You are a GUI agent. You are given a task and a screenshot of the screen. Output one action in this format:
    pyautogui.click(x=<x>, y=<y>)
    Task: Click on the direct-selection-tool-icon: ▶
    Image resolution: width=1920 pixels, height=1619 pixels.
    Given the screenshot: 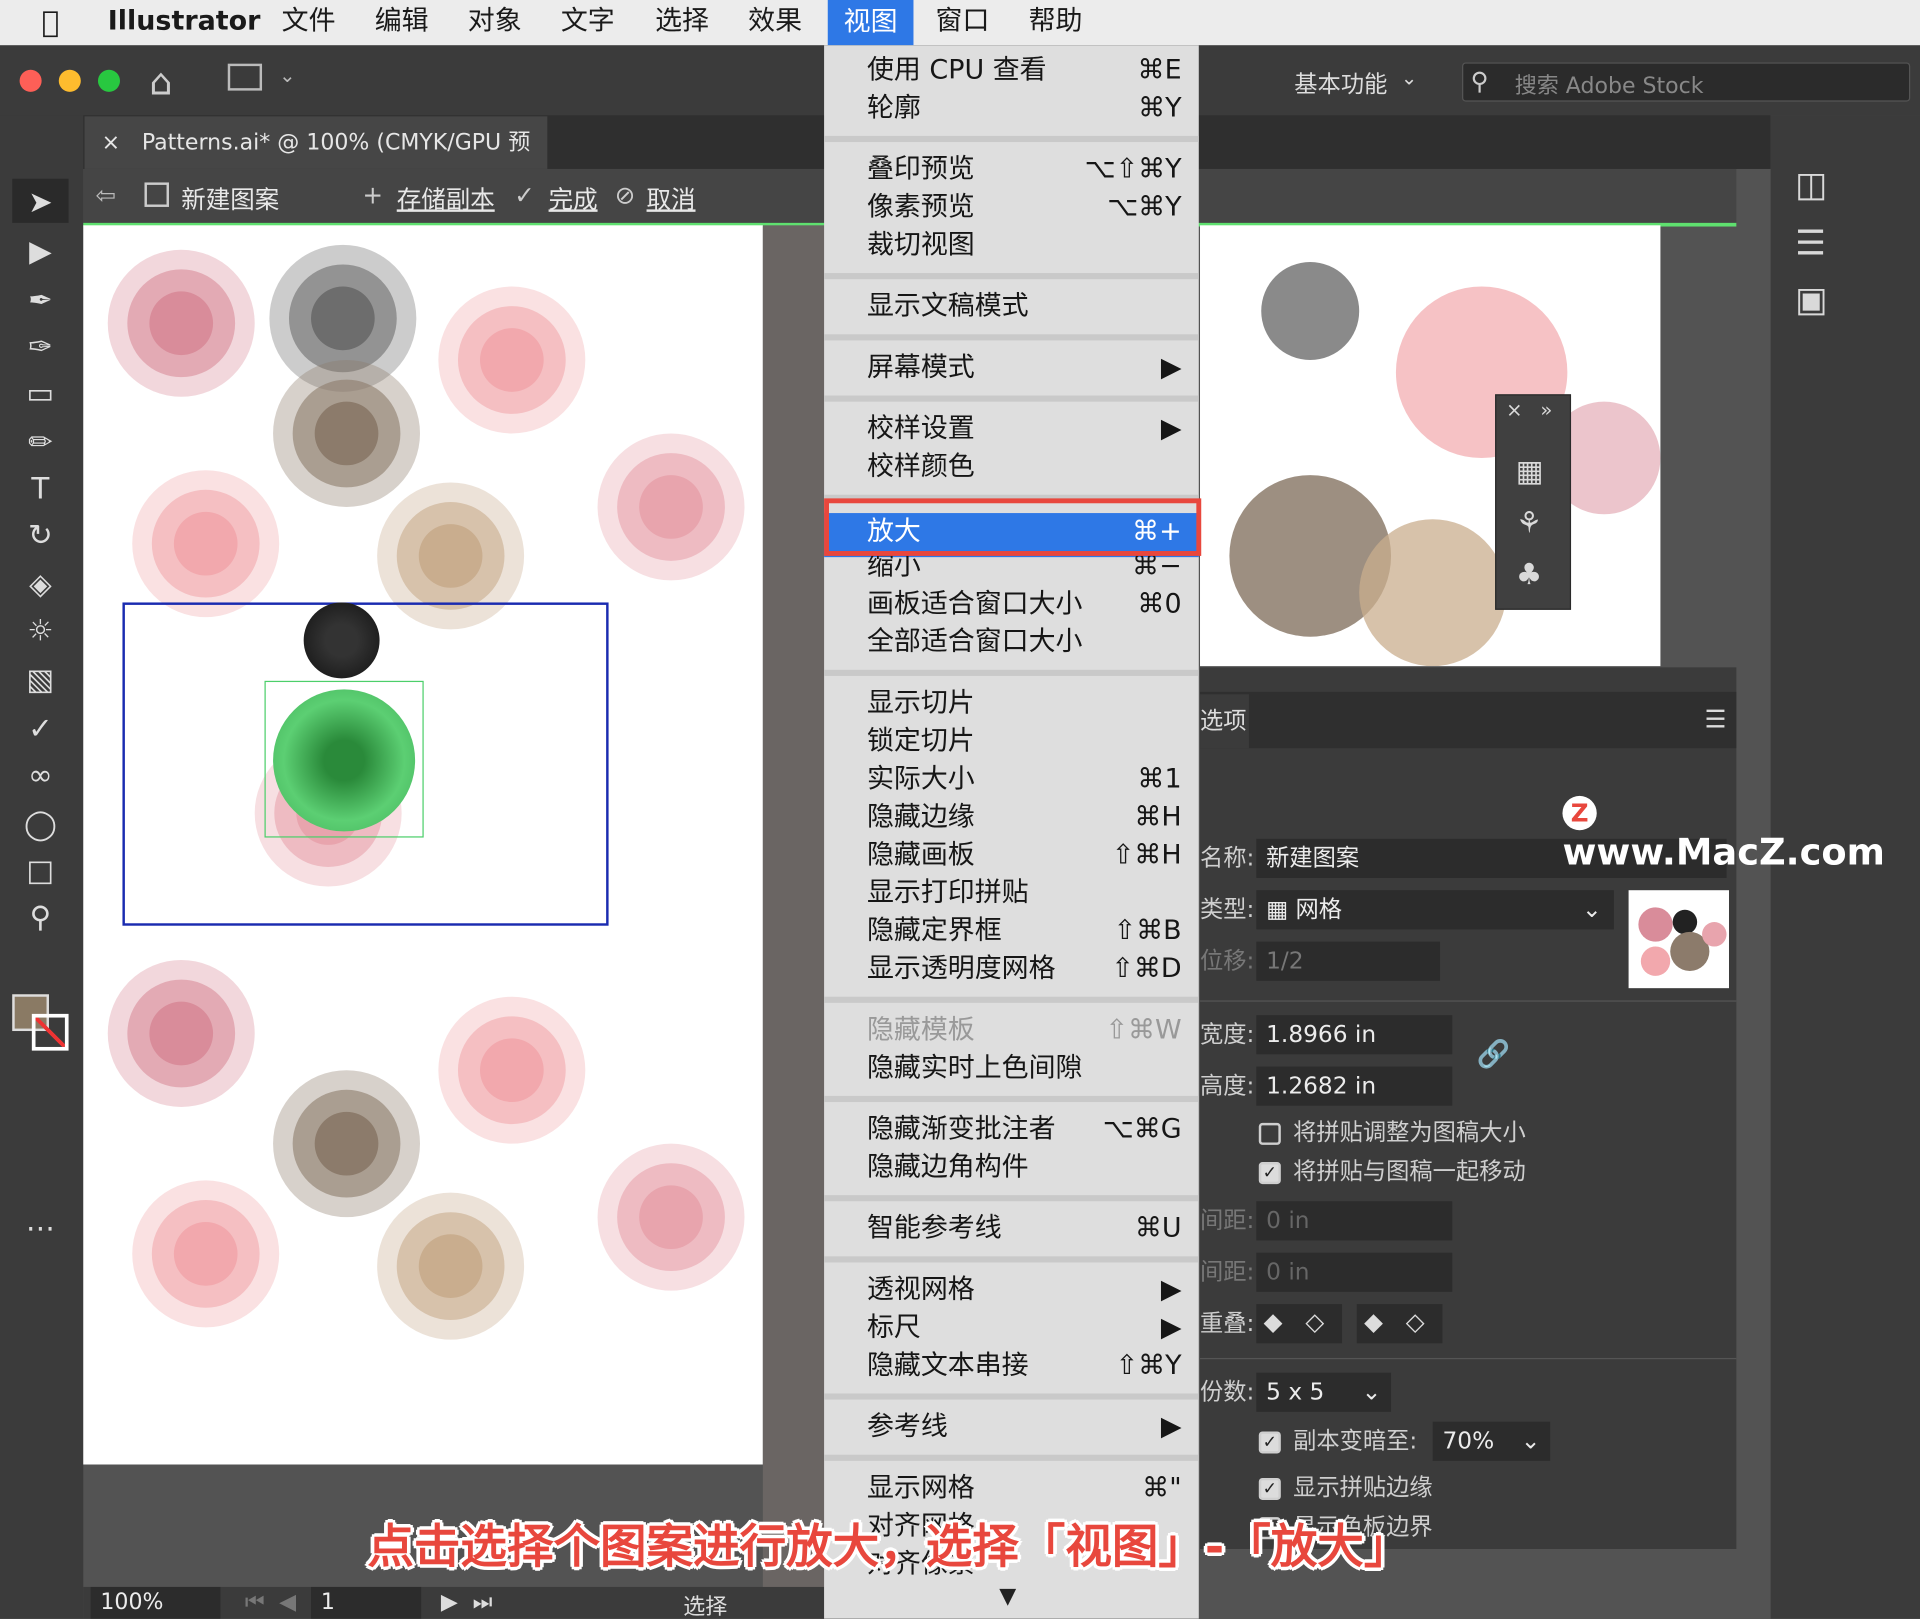 What is the action you would take?
    pyautogui.click(x=41, y=251)
    